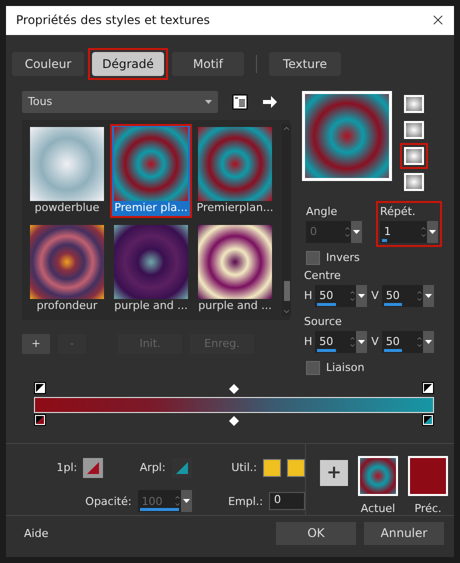 The height and width of the screenshot is (563, 460). What do you see at coordinates (404, 533) in the screenshot?
I see `dialog-button: Annuler` at bounding box center [404, 533].